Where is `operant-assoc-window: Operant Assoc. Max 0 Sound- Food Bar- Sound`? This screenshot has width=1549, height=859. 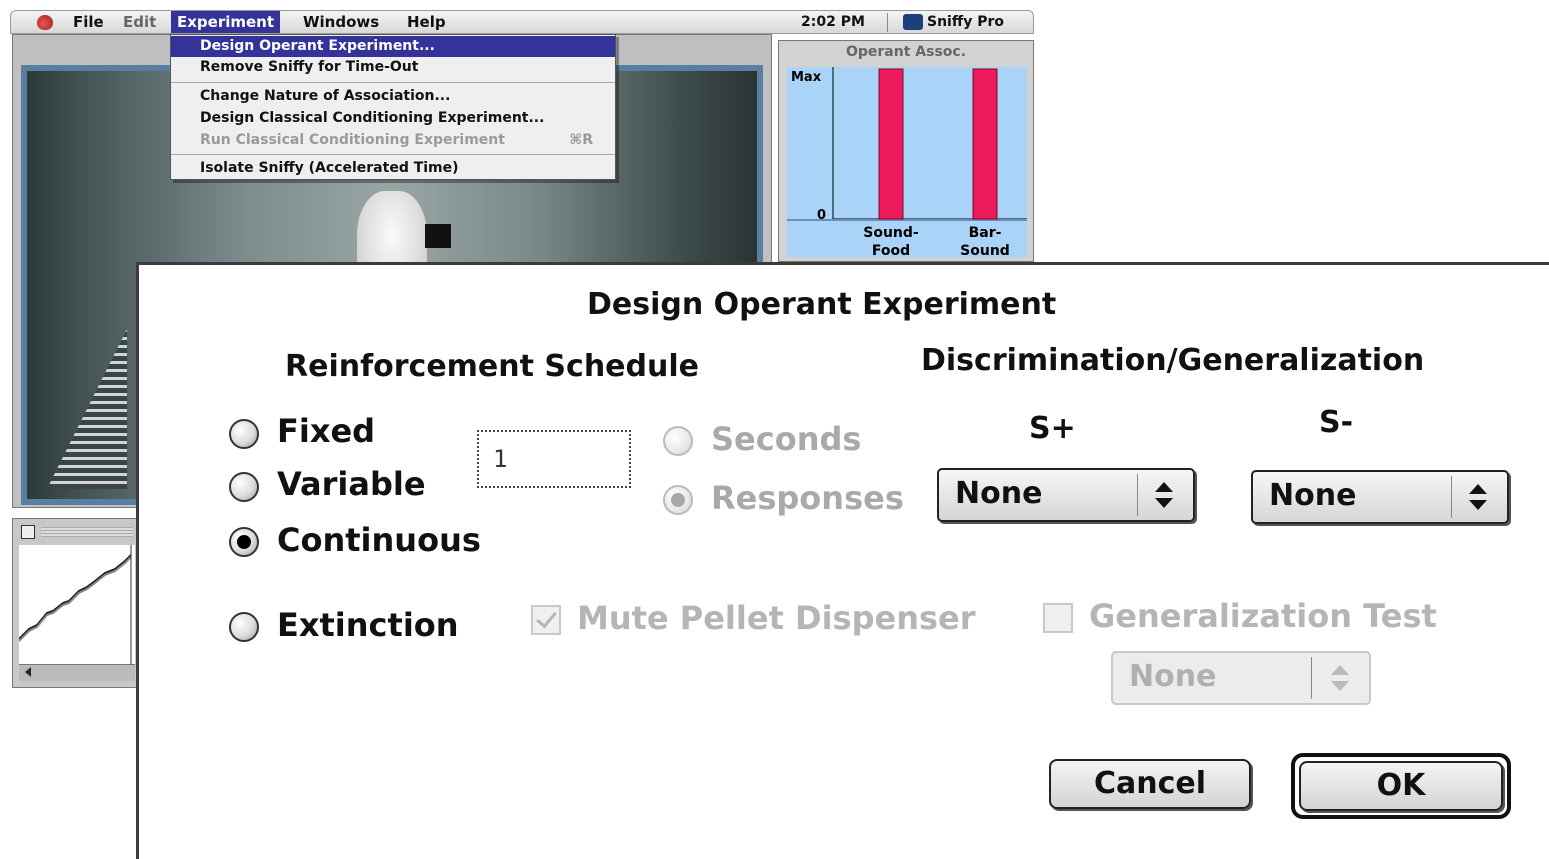
operant-assoc-window: Operant Assoc. Max 0 Sound- Food Bar- Sound is located at coordinates (906, 151).